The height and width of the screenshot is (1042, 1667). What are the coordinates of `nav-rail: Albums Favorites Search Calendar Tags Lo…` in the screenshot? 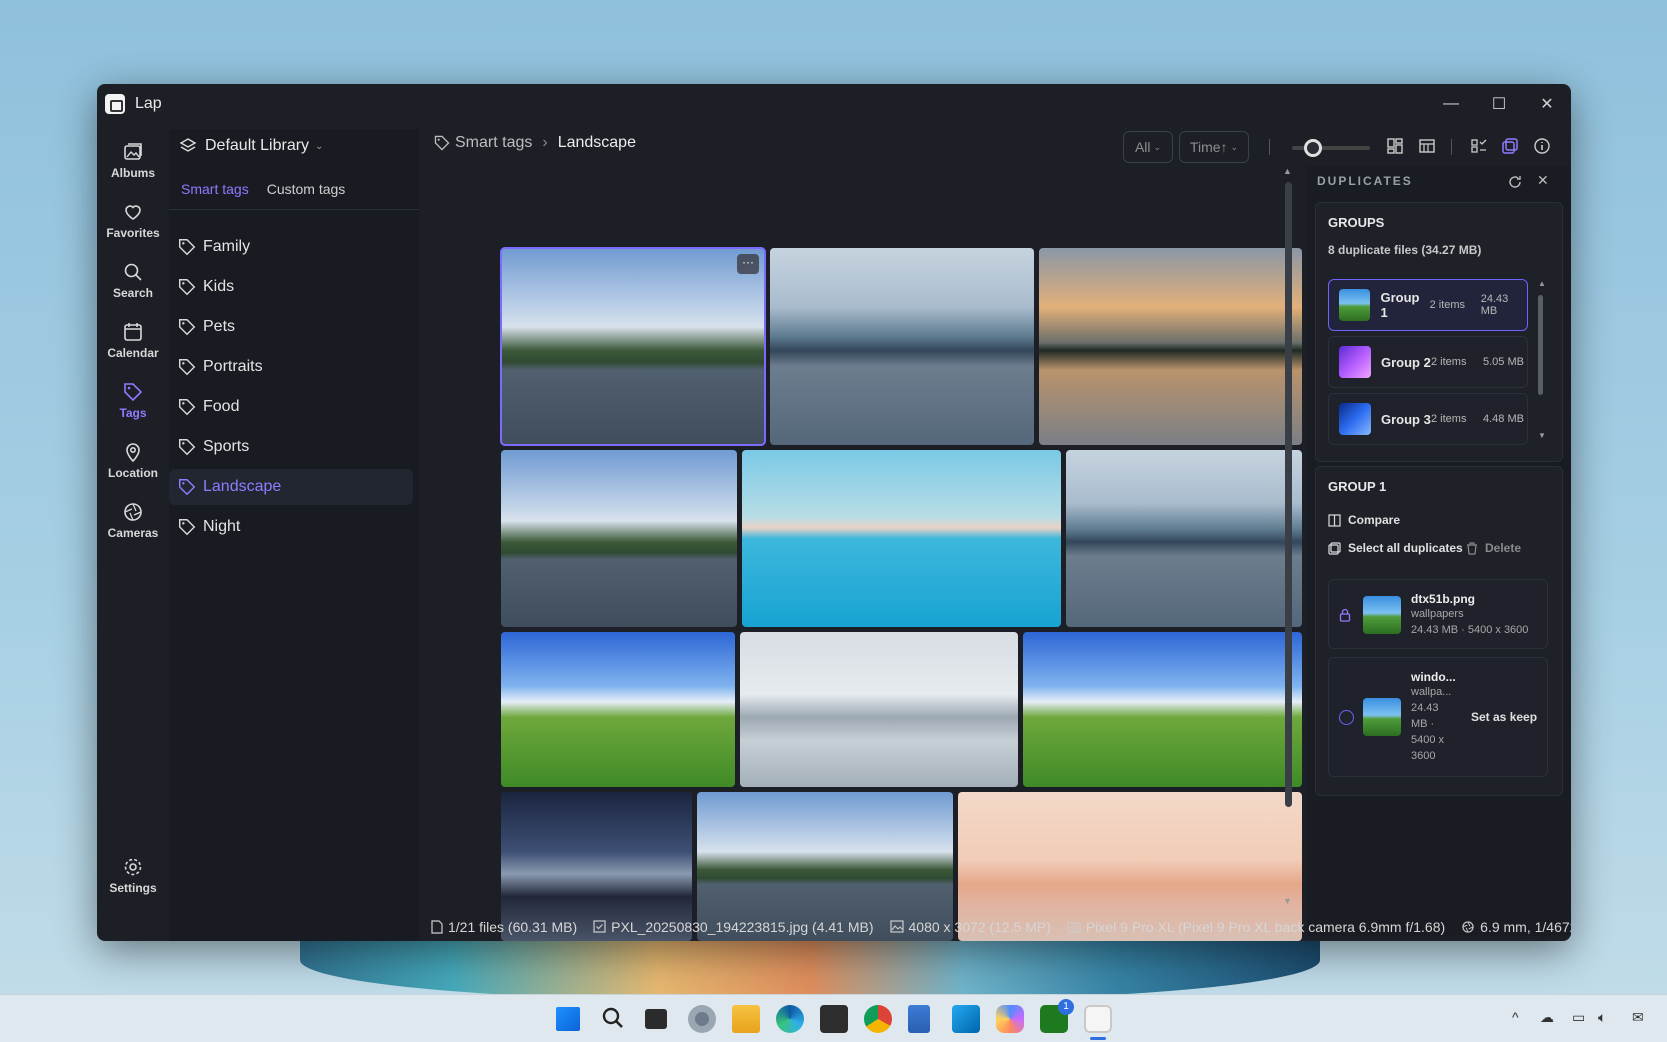 It's located at (133, 529).